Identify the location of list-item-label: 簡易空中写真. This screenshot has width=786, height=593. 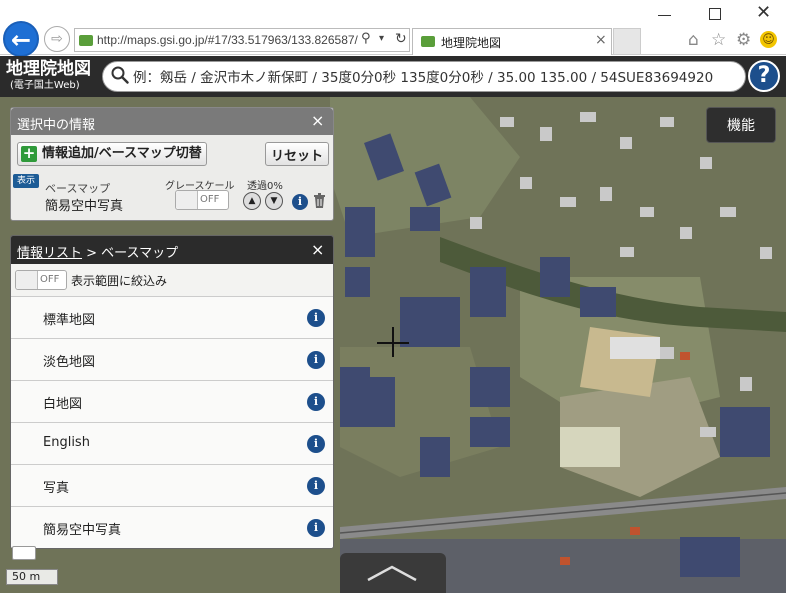
(82, 530).